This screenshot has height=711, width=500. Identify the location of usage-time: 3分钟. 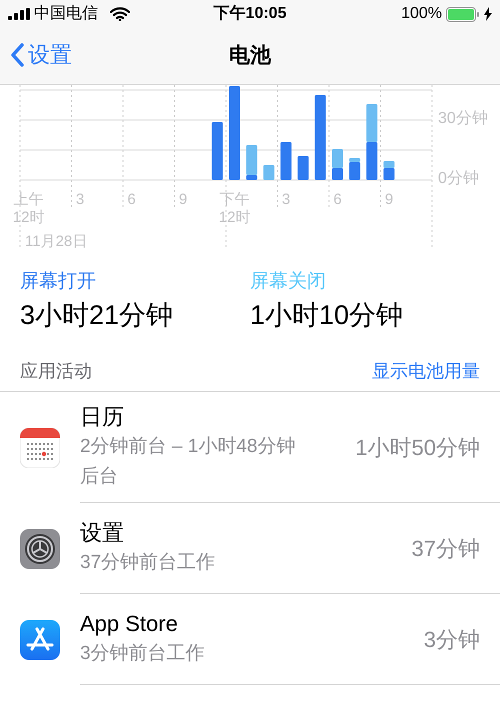
(452, 640).